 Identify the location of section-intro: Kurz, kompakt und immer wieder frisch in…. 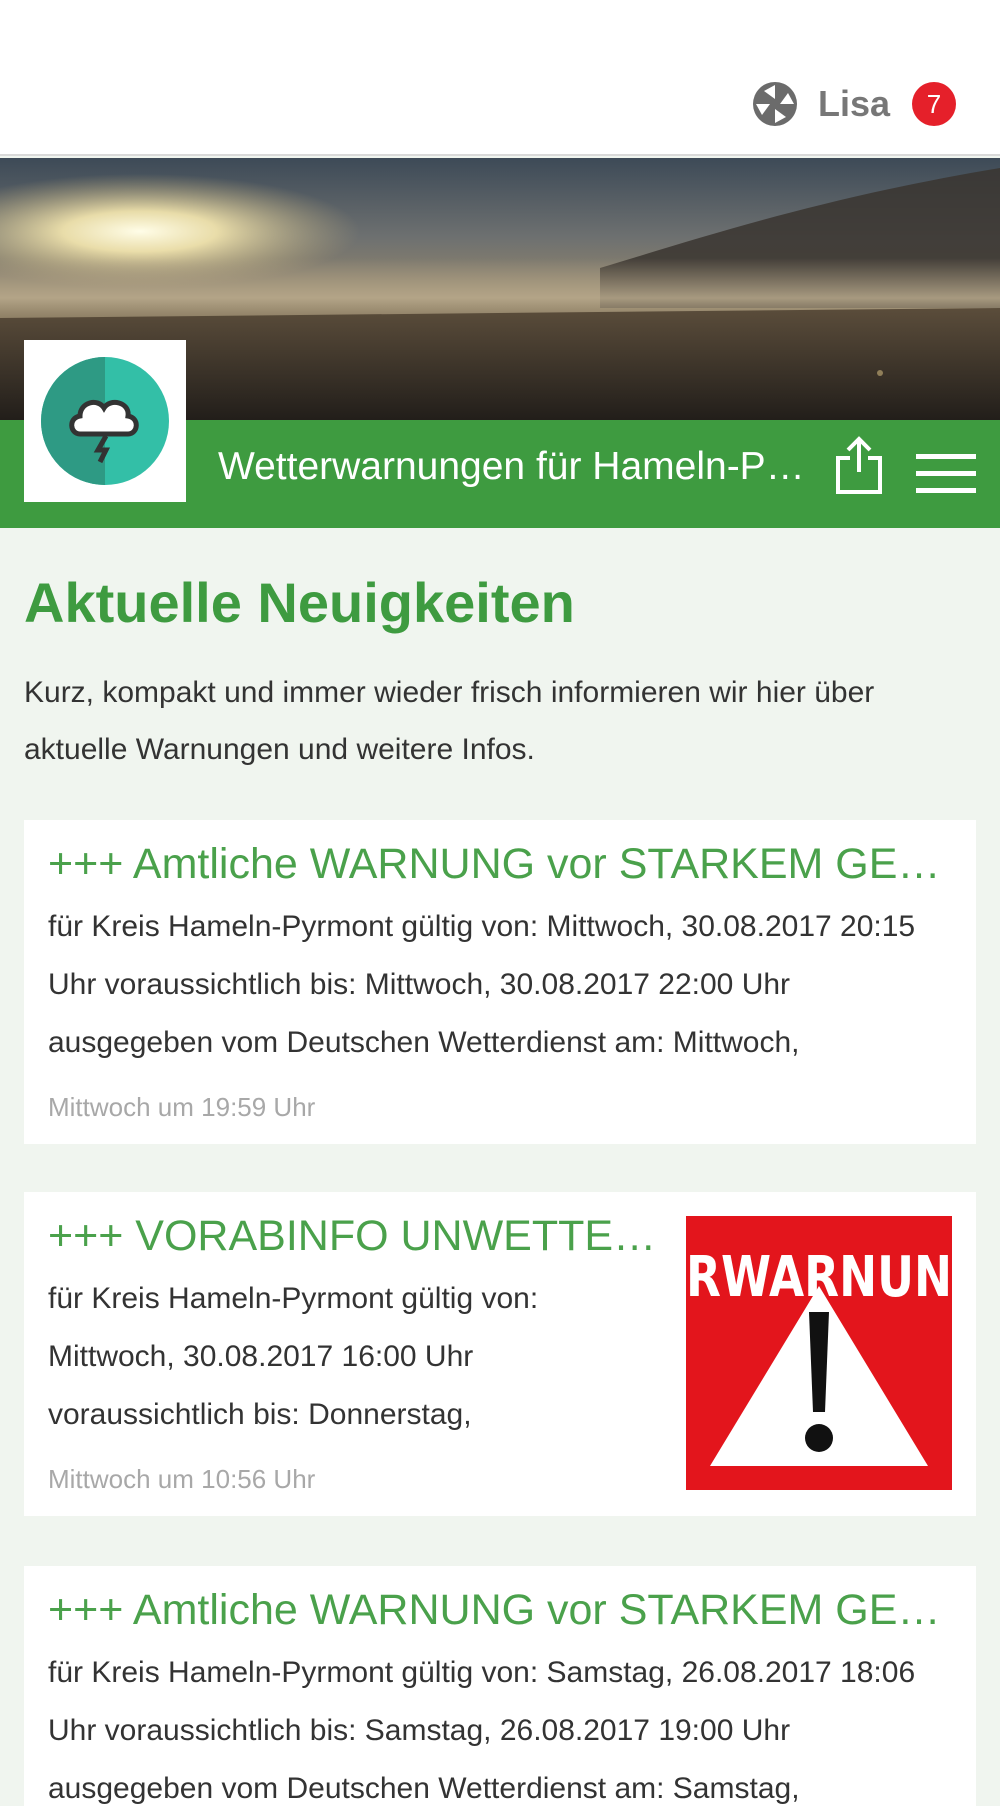
(449, 721).